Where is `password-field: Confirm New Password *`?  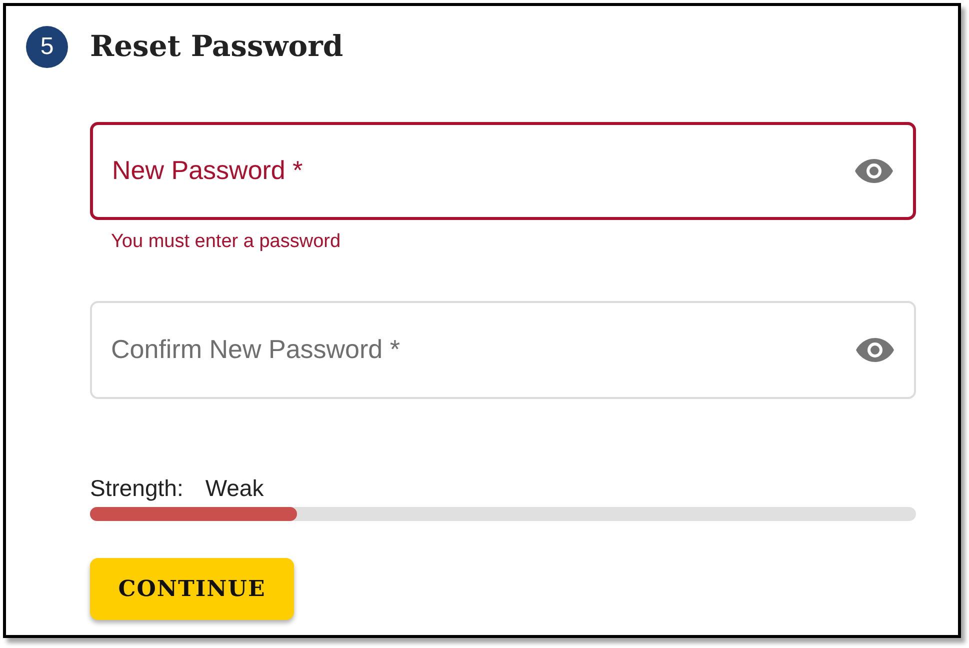
password-field: Confirm New Password * is located at coordinates (503, 349).